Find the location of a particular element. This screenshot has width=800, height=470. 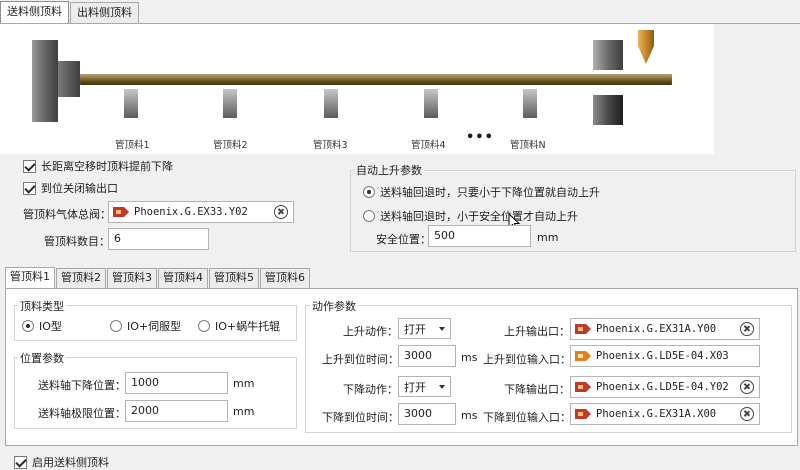

long-distance-checkbox is located at coordinates (29, 166).